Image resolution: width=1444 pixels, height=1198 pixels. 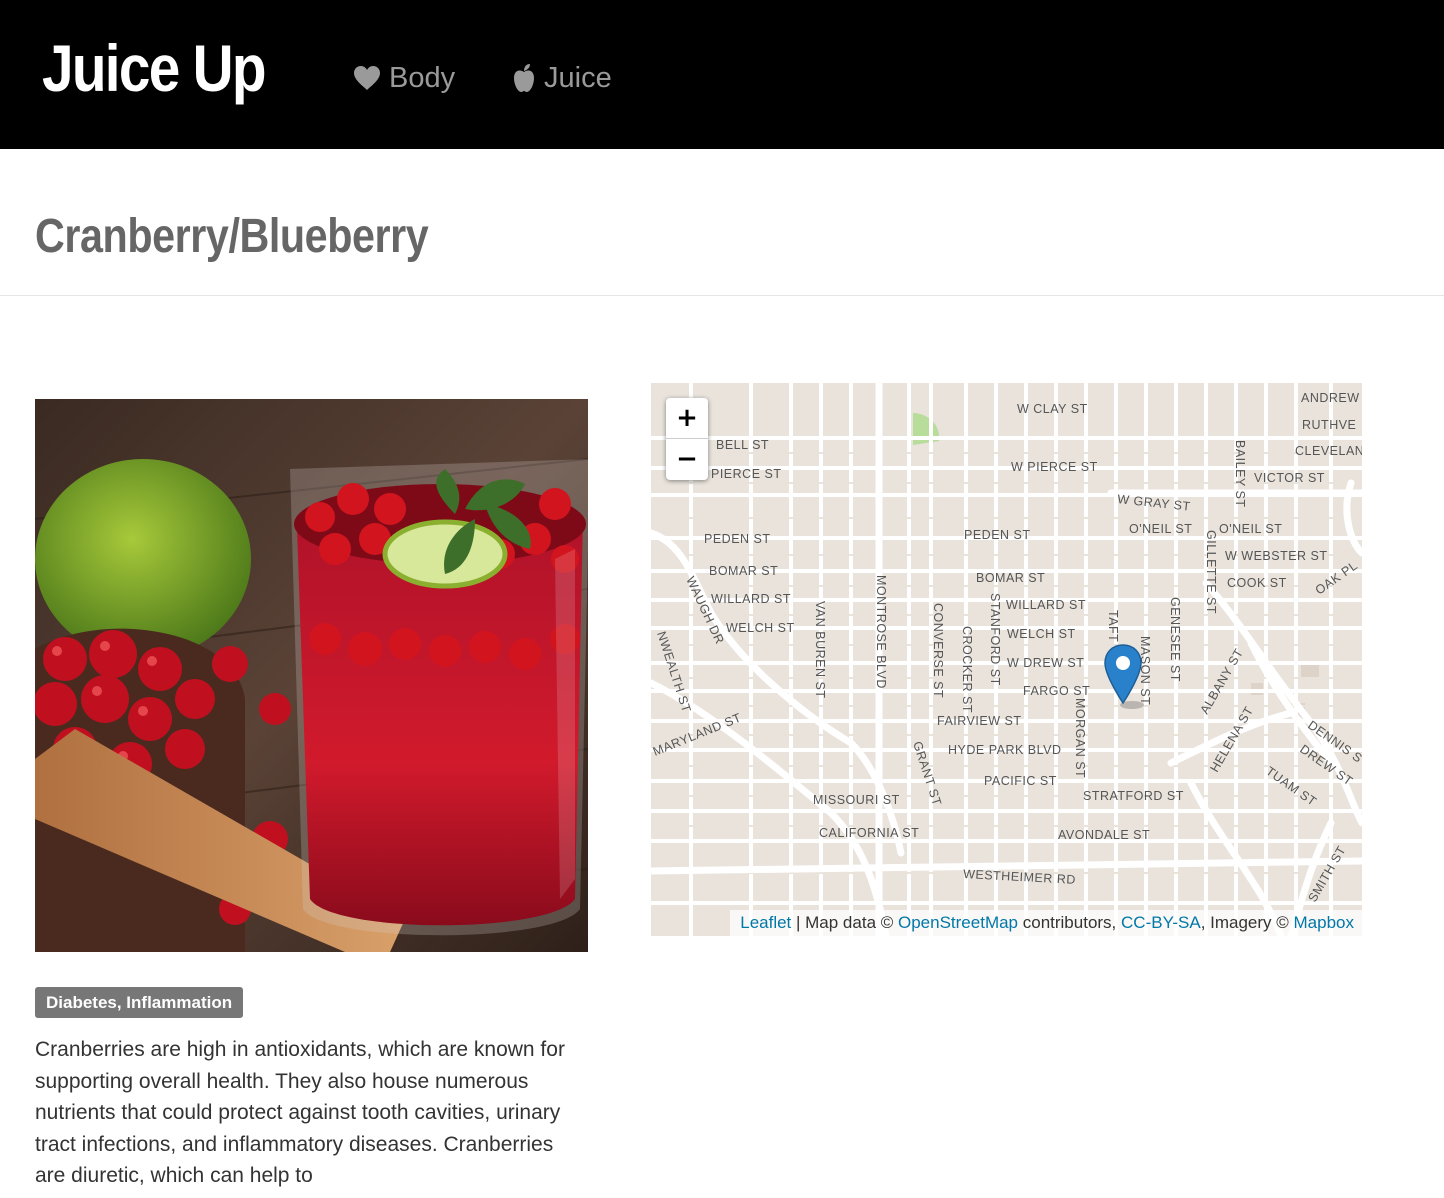 I want to click on nav-item-body: Body, so click(x=404, y=78).